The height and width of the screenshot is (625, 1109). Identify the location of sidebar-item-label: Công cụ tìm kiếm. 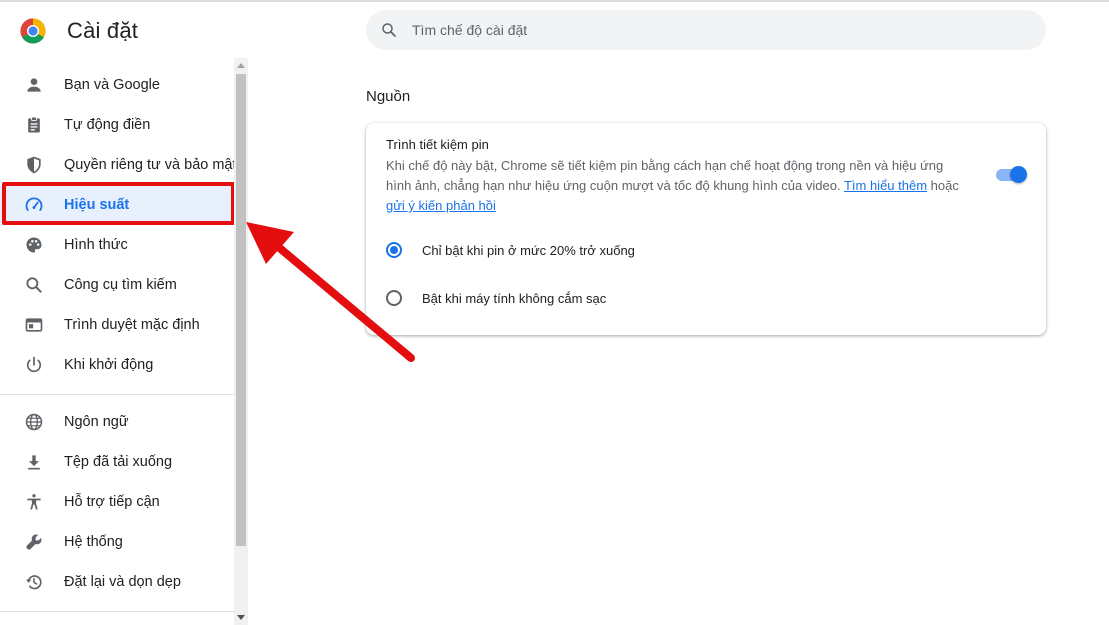
(120, 285).